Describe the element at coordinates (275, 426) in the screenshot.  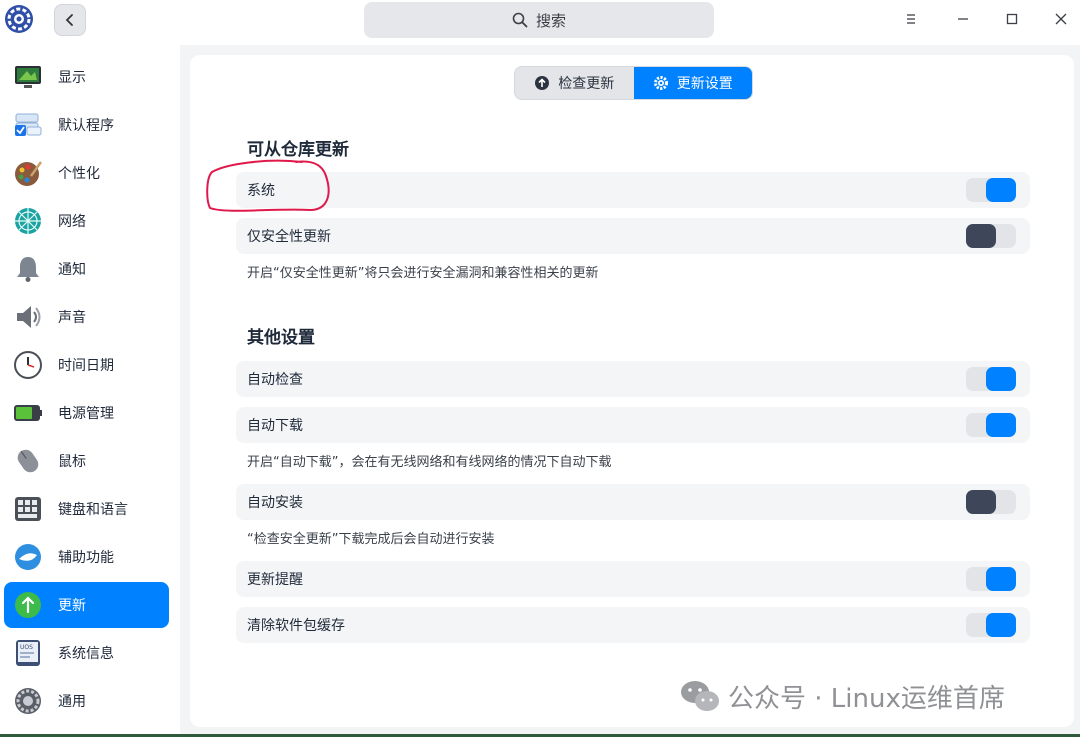
I see `auto-download-label: 自动下载` at that location.